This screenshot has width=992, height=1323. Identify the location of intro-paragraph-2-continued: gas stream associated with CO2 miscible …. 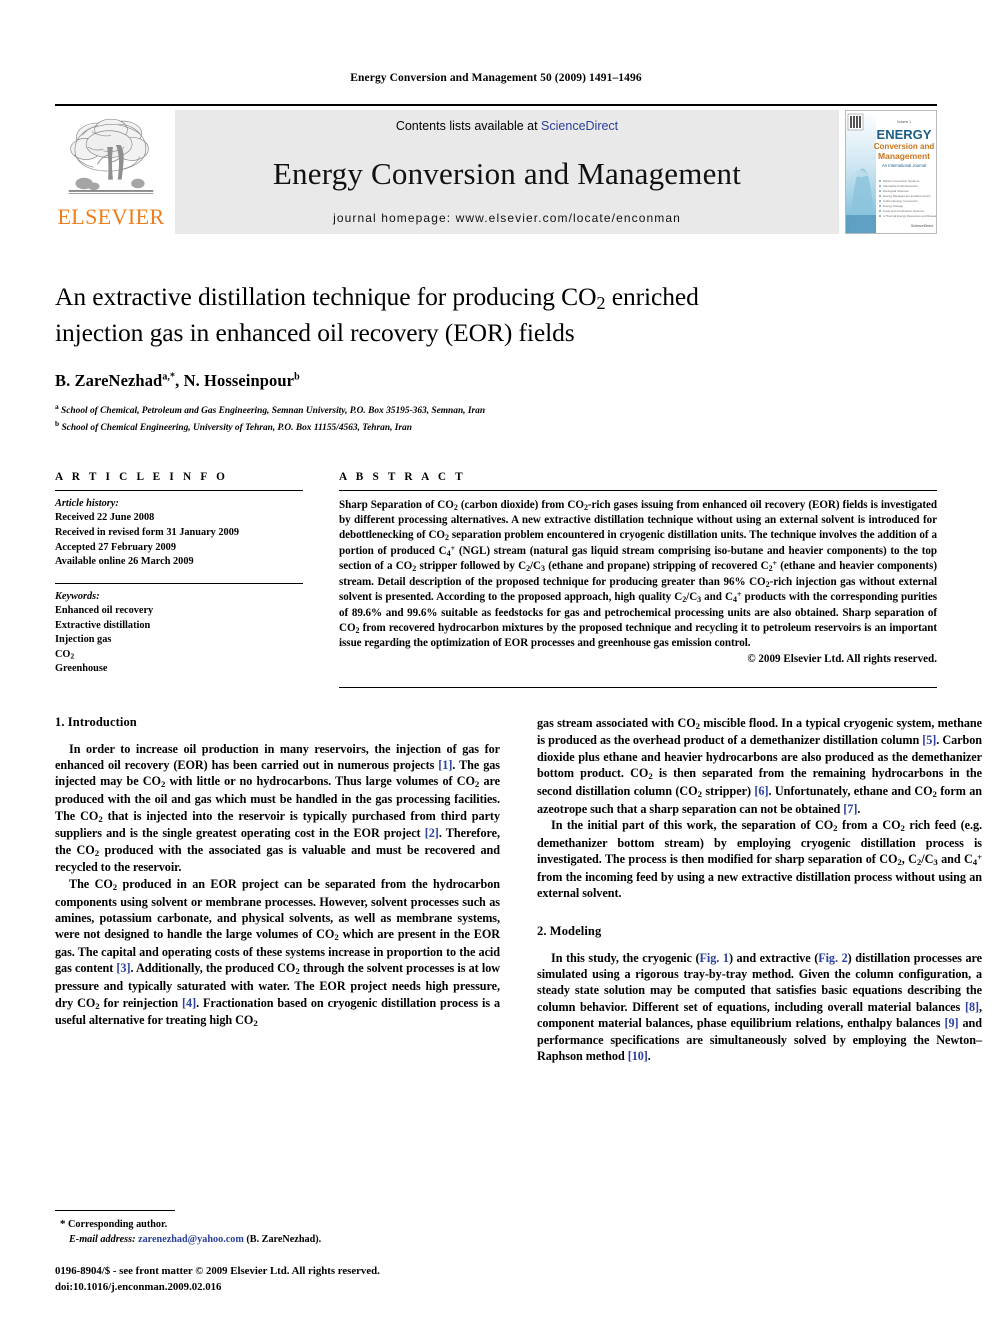
(760, 765).